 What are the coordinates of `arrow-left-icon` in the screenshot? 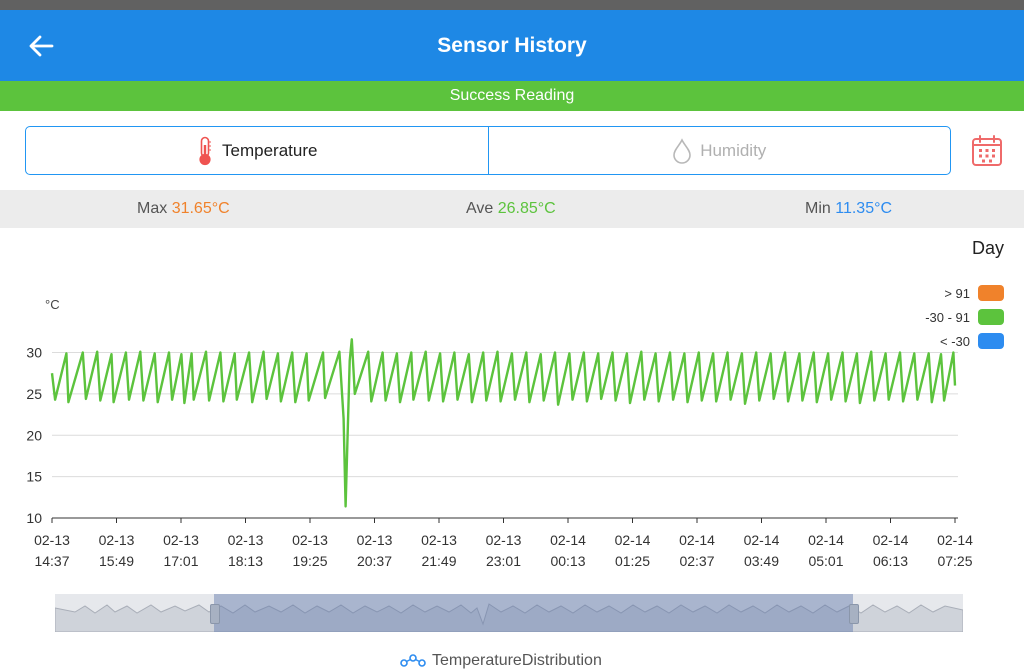 It's located at (41, 46).